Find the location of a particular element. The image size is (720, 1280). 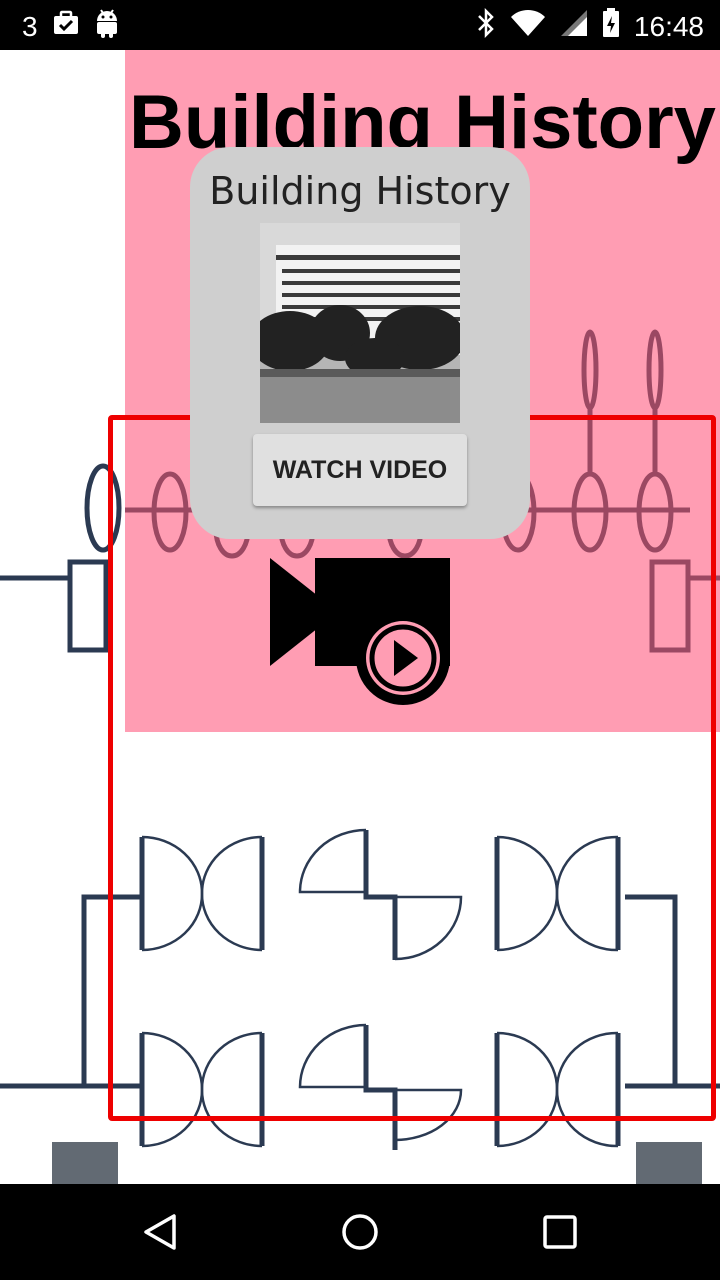

android-icon is located at coordinates (107, 26).